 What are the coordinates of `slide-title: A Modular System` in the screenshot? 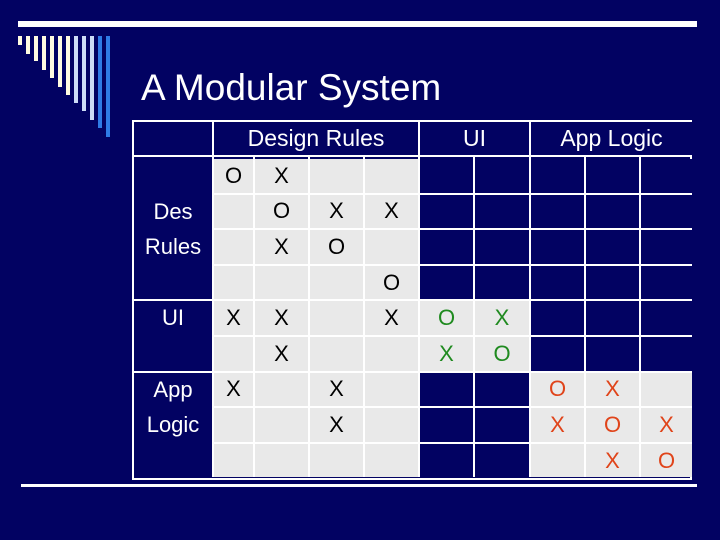 It's located at (291, 87).